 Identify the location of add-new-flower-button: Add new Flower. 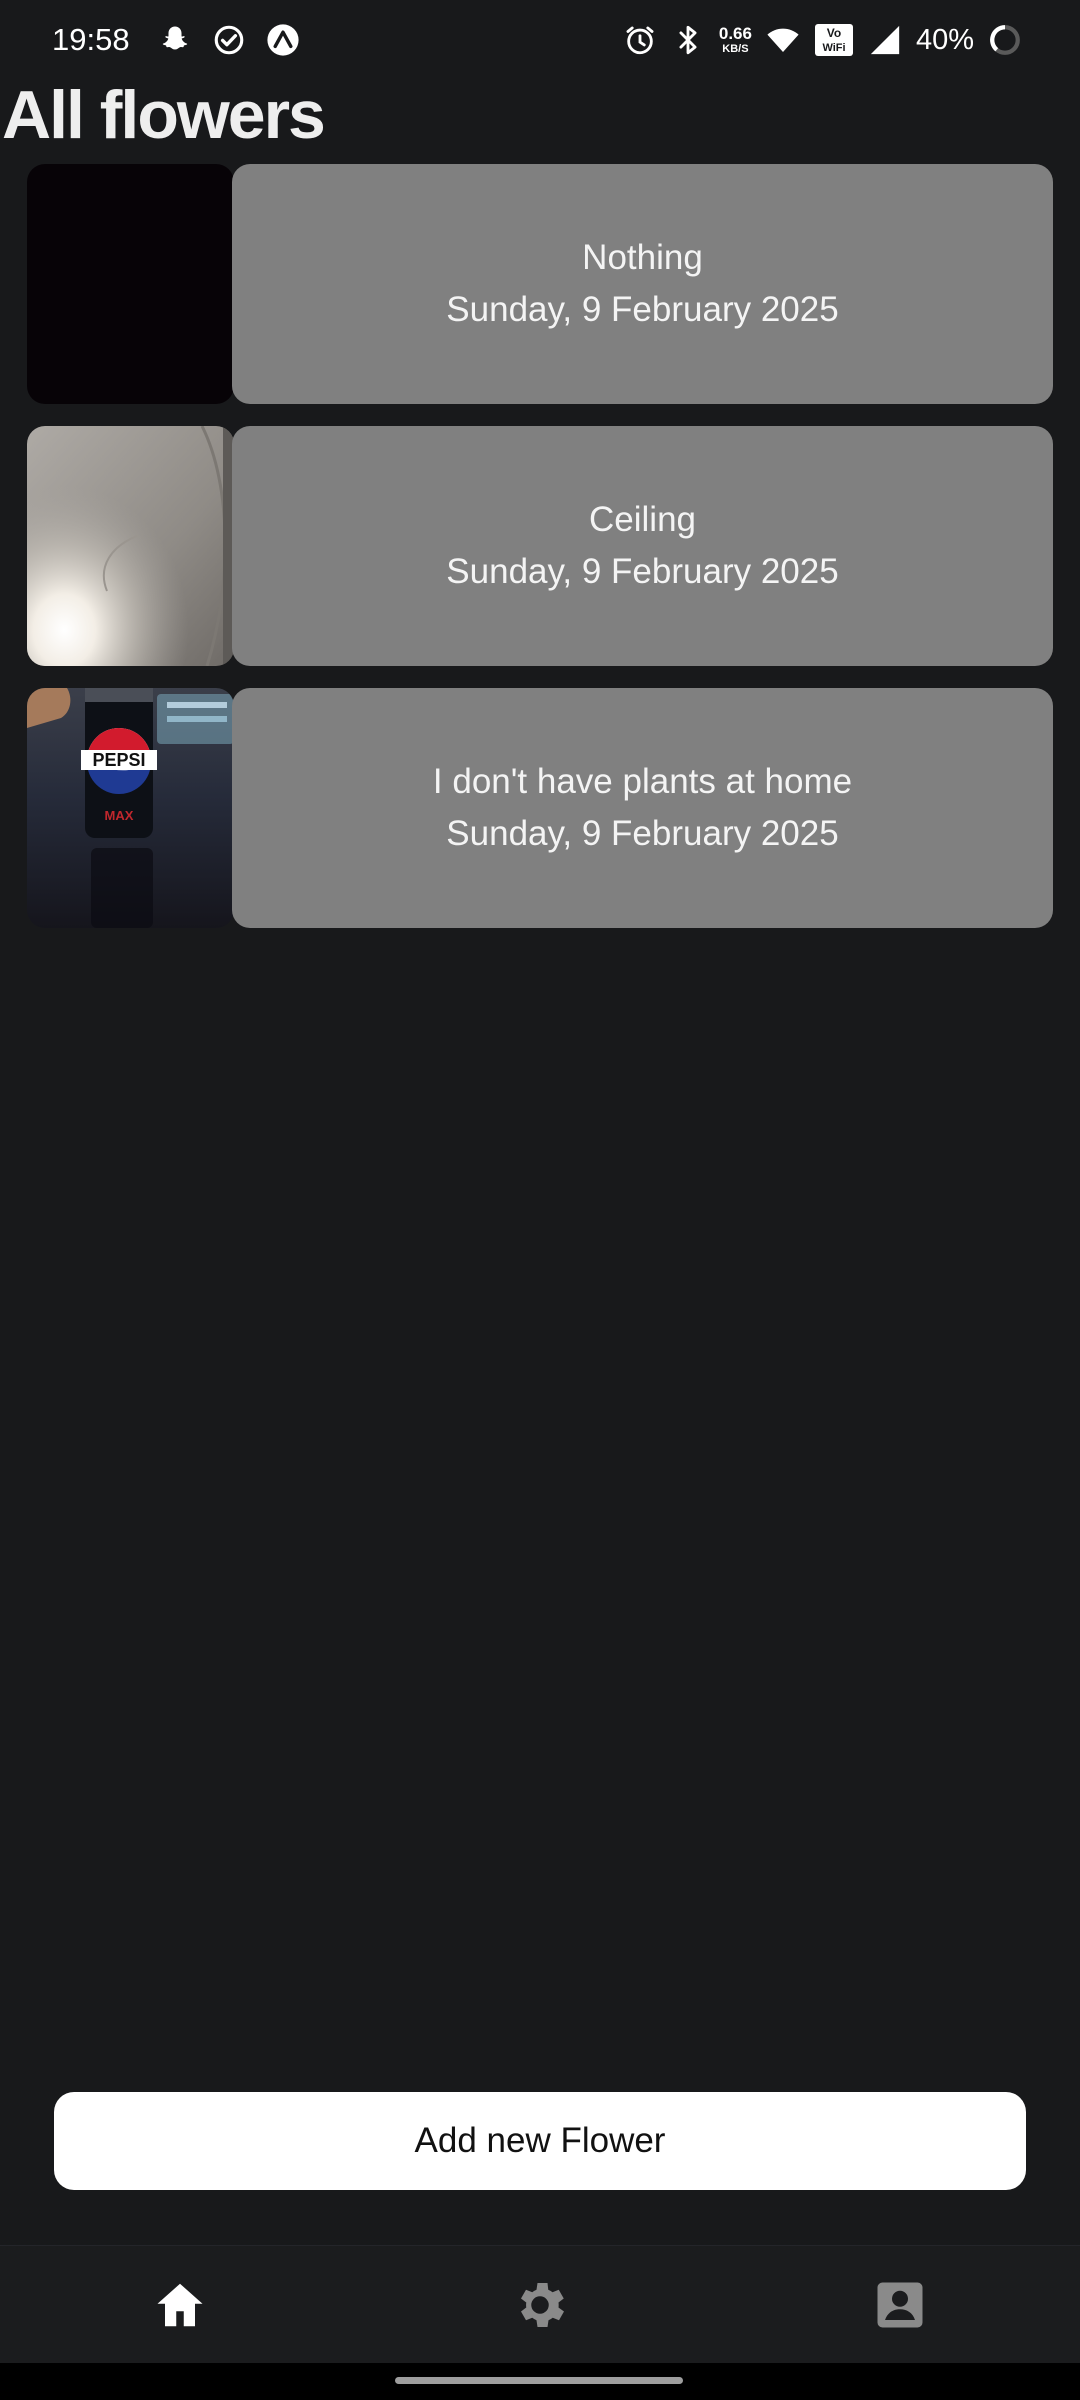
(540, 2141).